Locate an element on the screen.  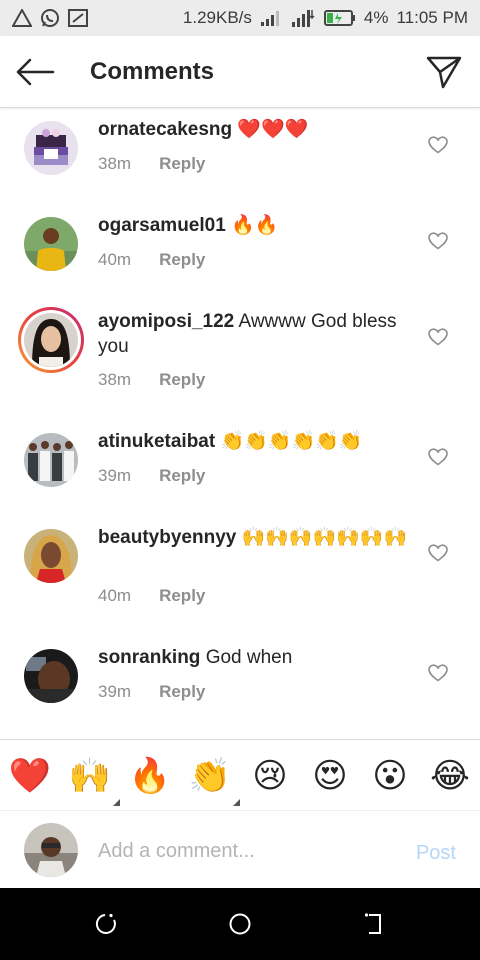
app-header: Comments is located at coordinates (240, 72).